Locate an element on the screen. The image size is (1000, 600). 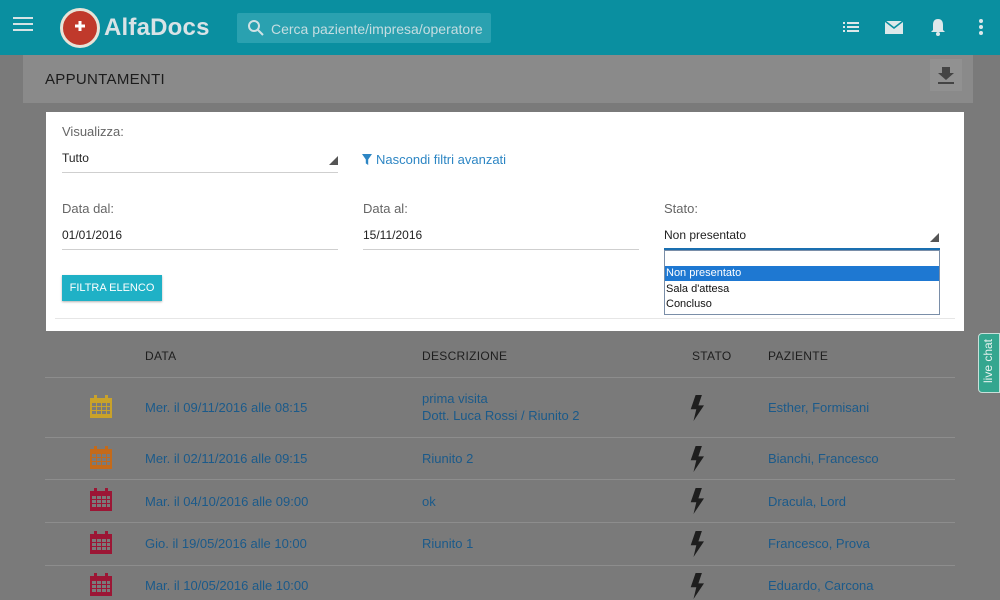
data-al-label: Data al: is located at coordinates (385, 208).